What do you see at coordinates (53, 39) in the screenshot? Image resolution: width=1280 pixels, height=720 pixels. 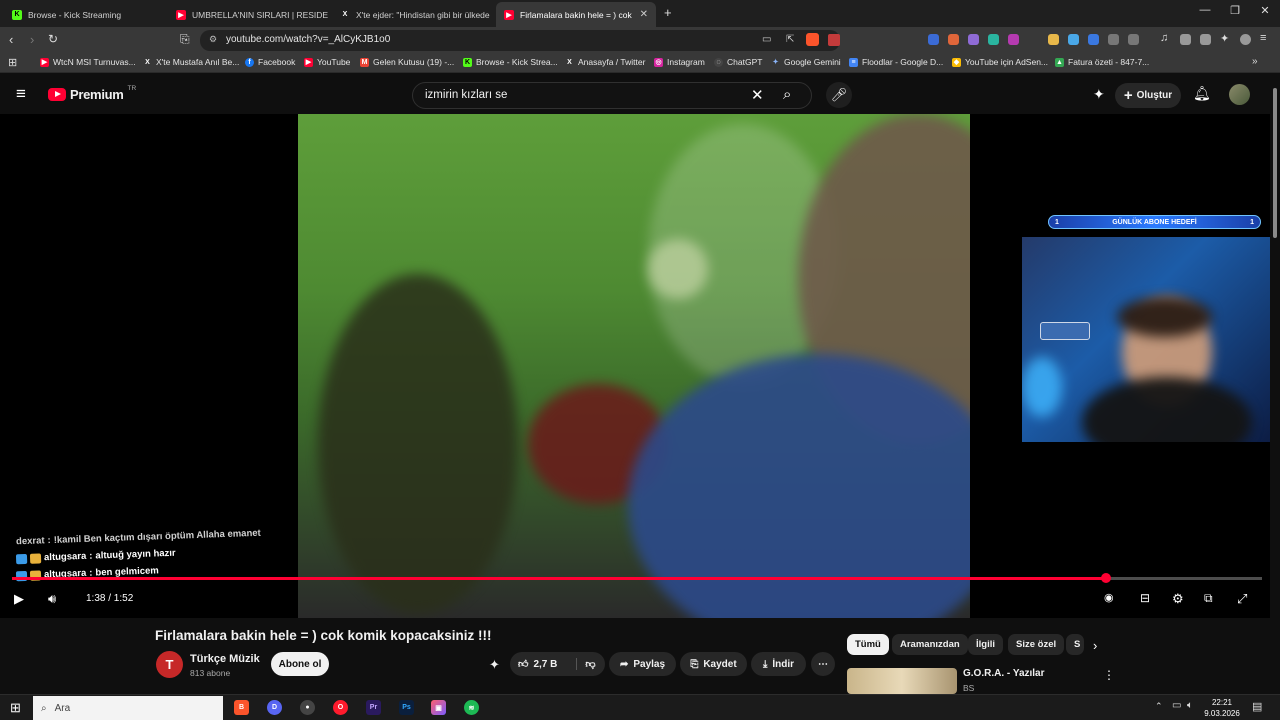 I see `reload-icon: ↻` at bounding box center [53, 39].